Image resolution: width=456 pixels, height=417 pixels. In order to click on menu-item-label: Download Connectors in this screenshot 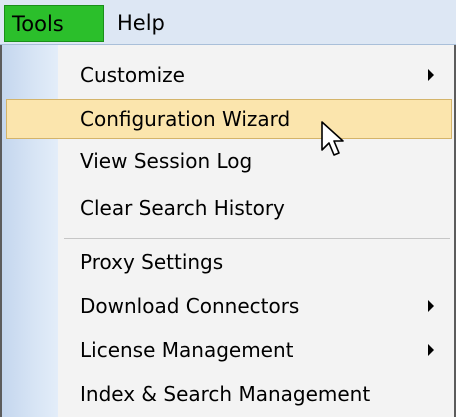, I will do `click(190, 306)`.